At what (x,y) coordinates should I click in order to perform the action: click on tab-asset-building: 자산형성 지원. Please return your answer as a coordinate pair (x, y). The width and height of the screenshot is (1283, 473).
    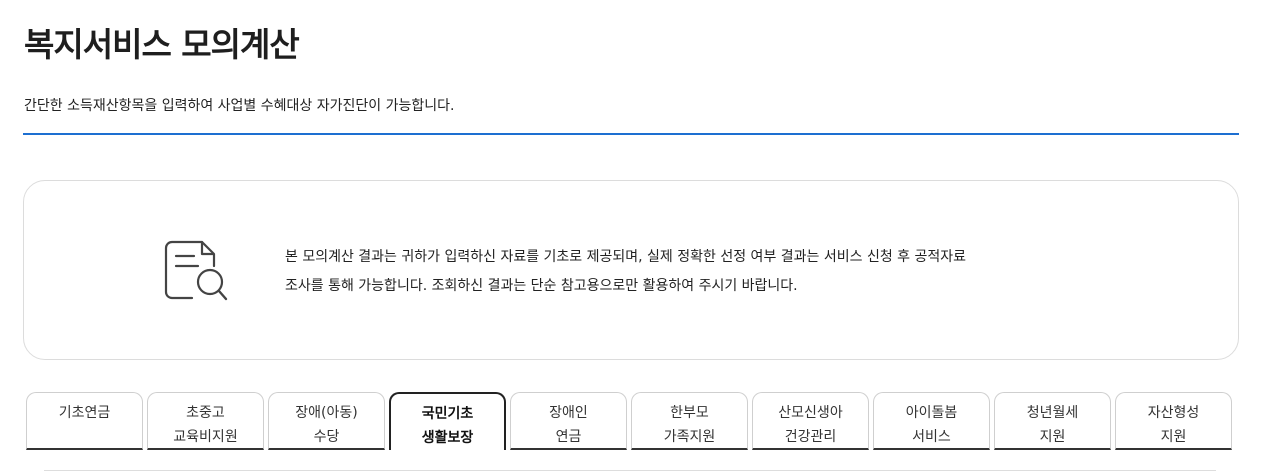
    Looking at the image, I should click on (1173, 421).